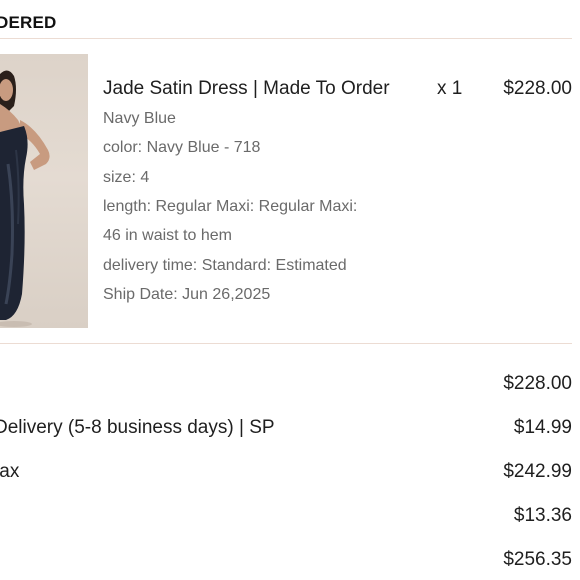 This screenshot has width=580, height=580. Describe the element at coordinates (537, 383) in the screenshot. I see `subtotal-value: $228.00` at that location.